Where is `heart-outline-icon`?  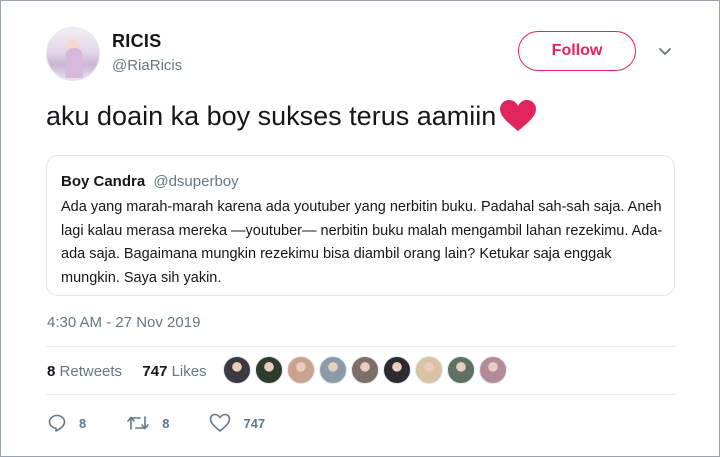 heart-outline-icon is located at coordinates (220, 422).